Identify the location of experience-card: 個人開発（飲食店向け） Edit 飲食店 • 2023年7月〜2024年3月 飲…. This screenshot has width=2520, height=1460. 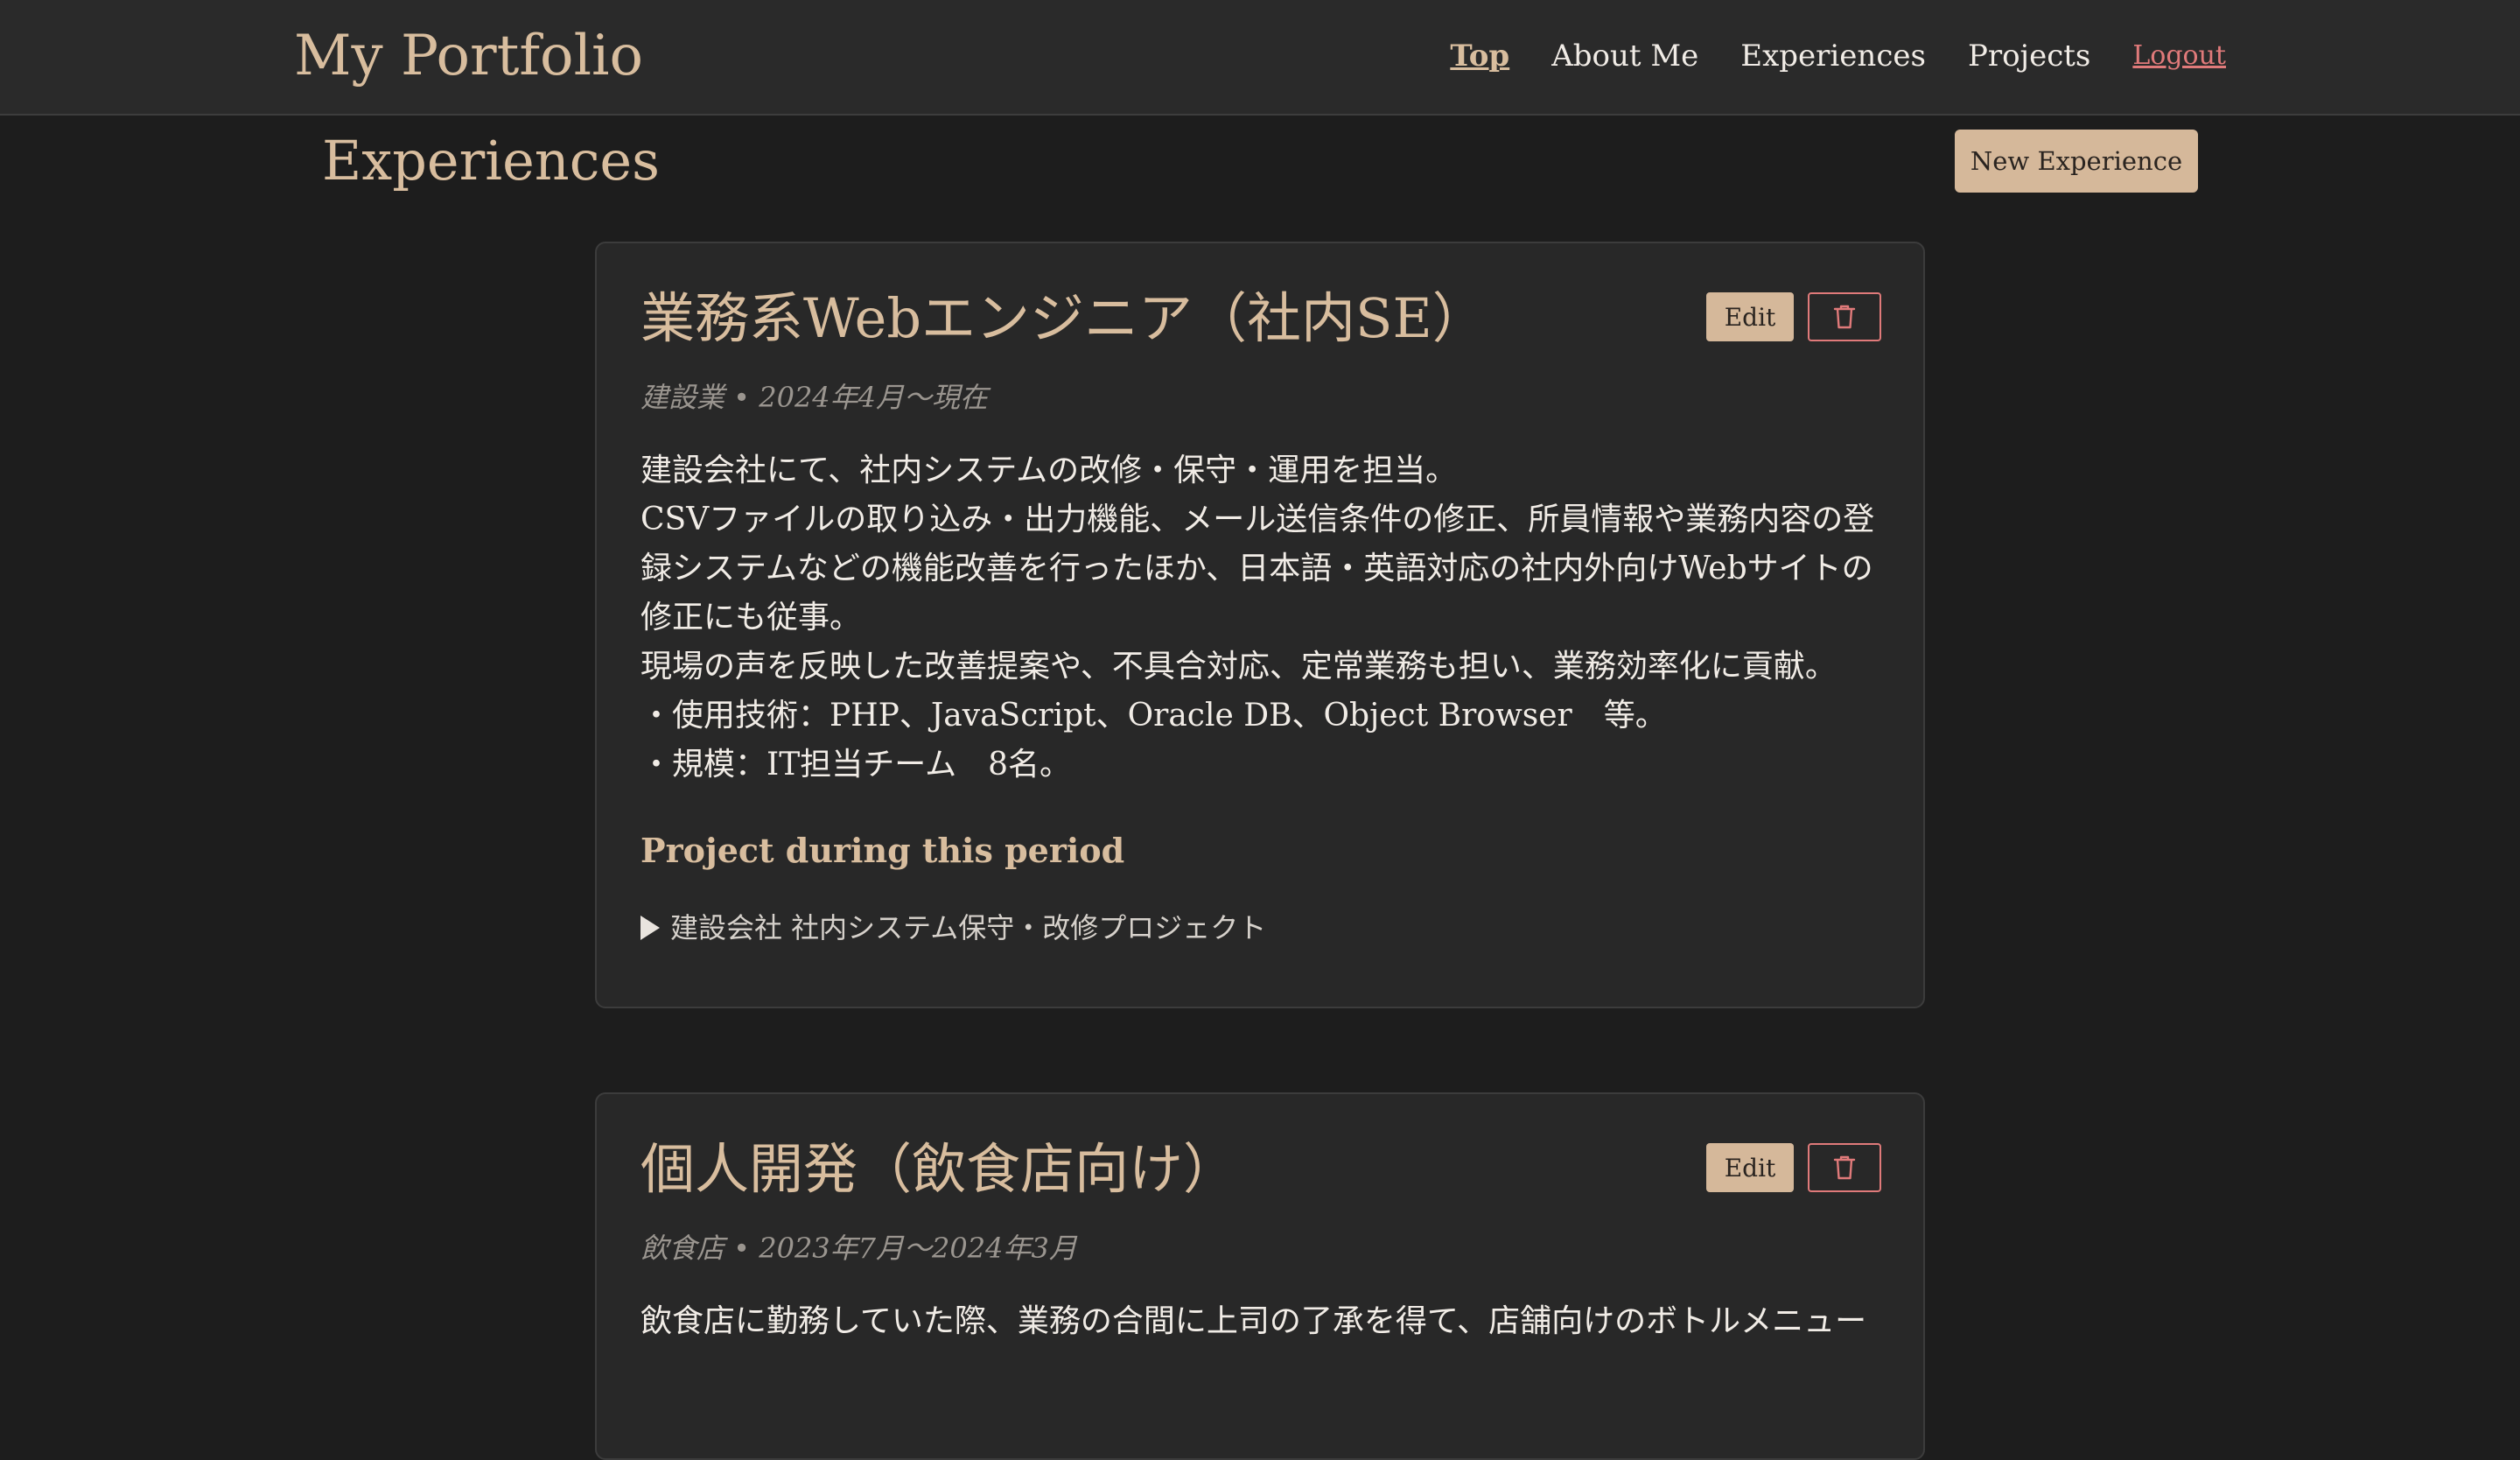
(1260, 1276).